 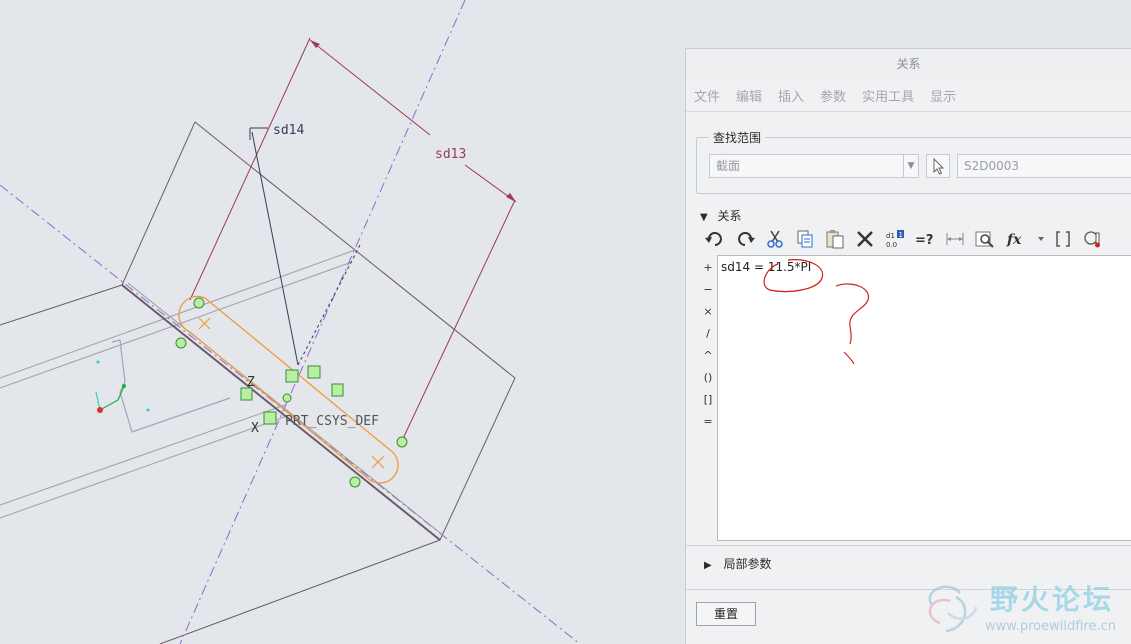 What do you see at coordinates (747, 564) in the screenshot?
I see `local-params-label: 局部参数` at bounding box center [747, 564].